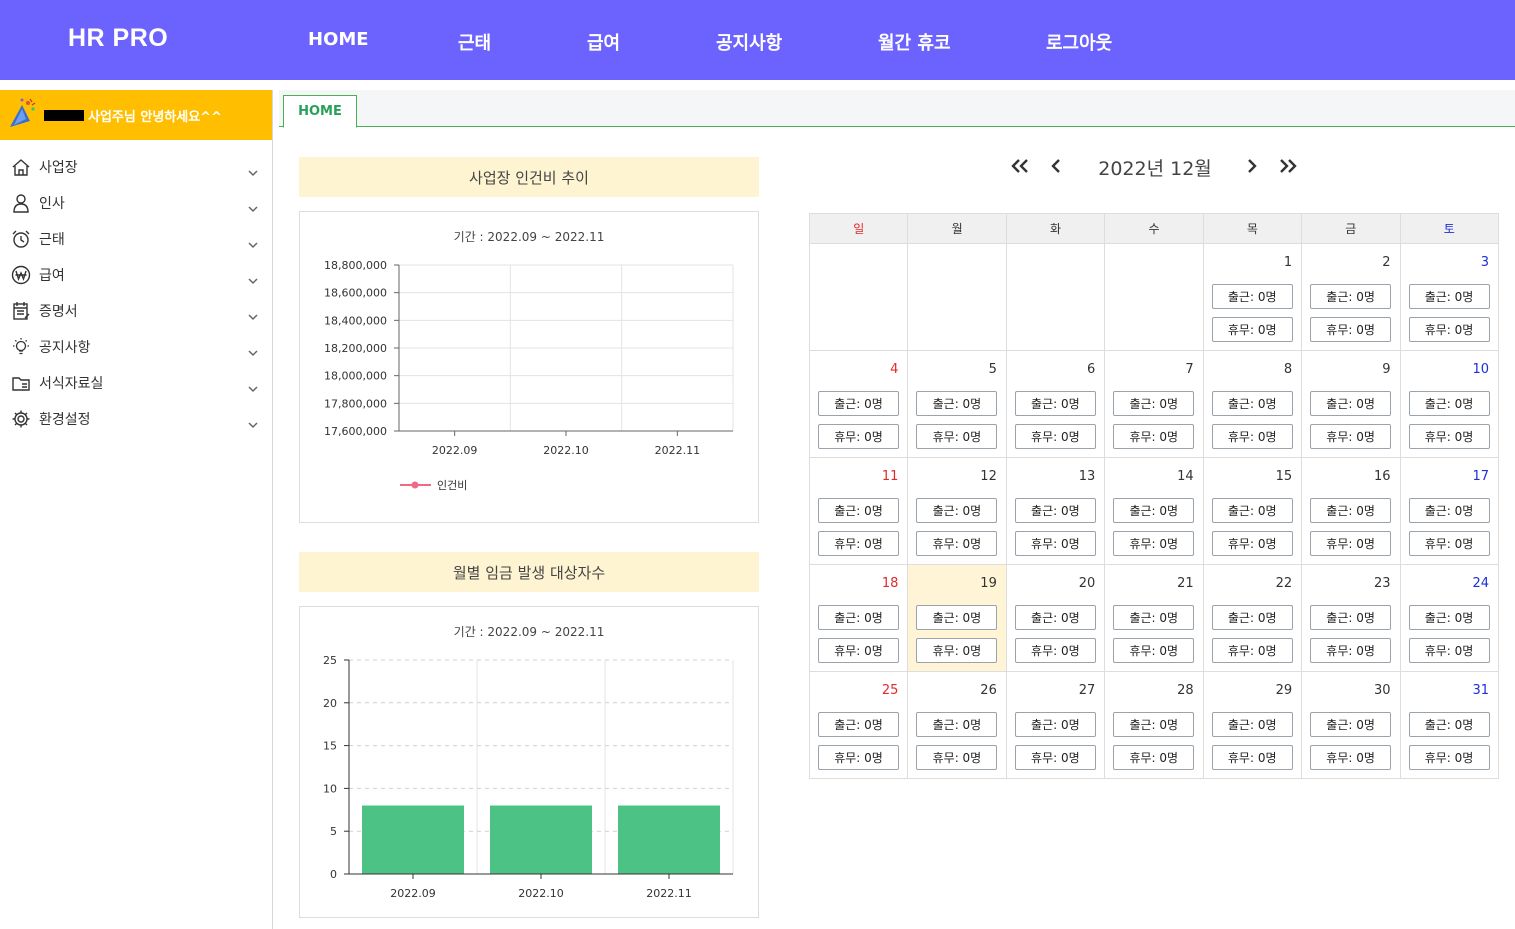  Describe the element at coordinates (52, 240) in the screenshot. I see `sidebar-item-label: 근태` at that location.